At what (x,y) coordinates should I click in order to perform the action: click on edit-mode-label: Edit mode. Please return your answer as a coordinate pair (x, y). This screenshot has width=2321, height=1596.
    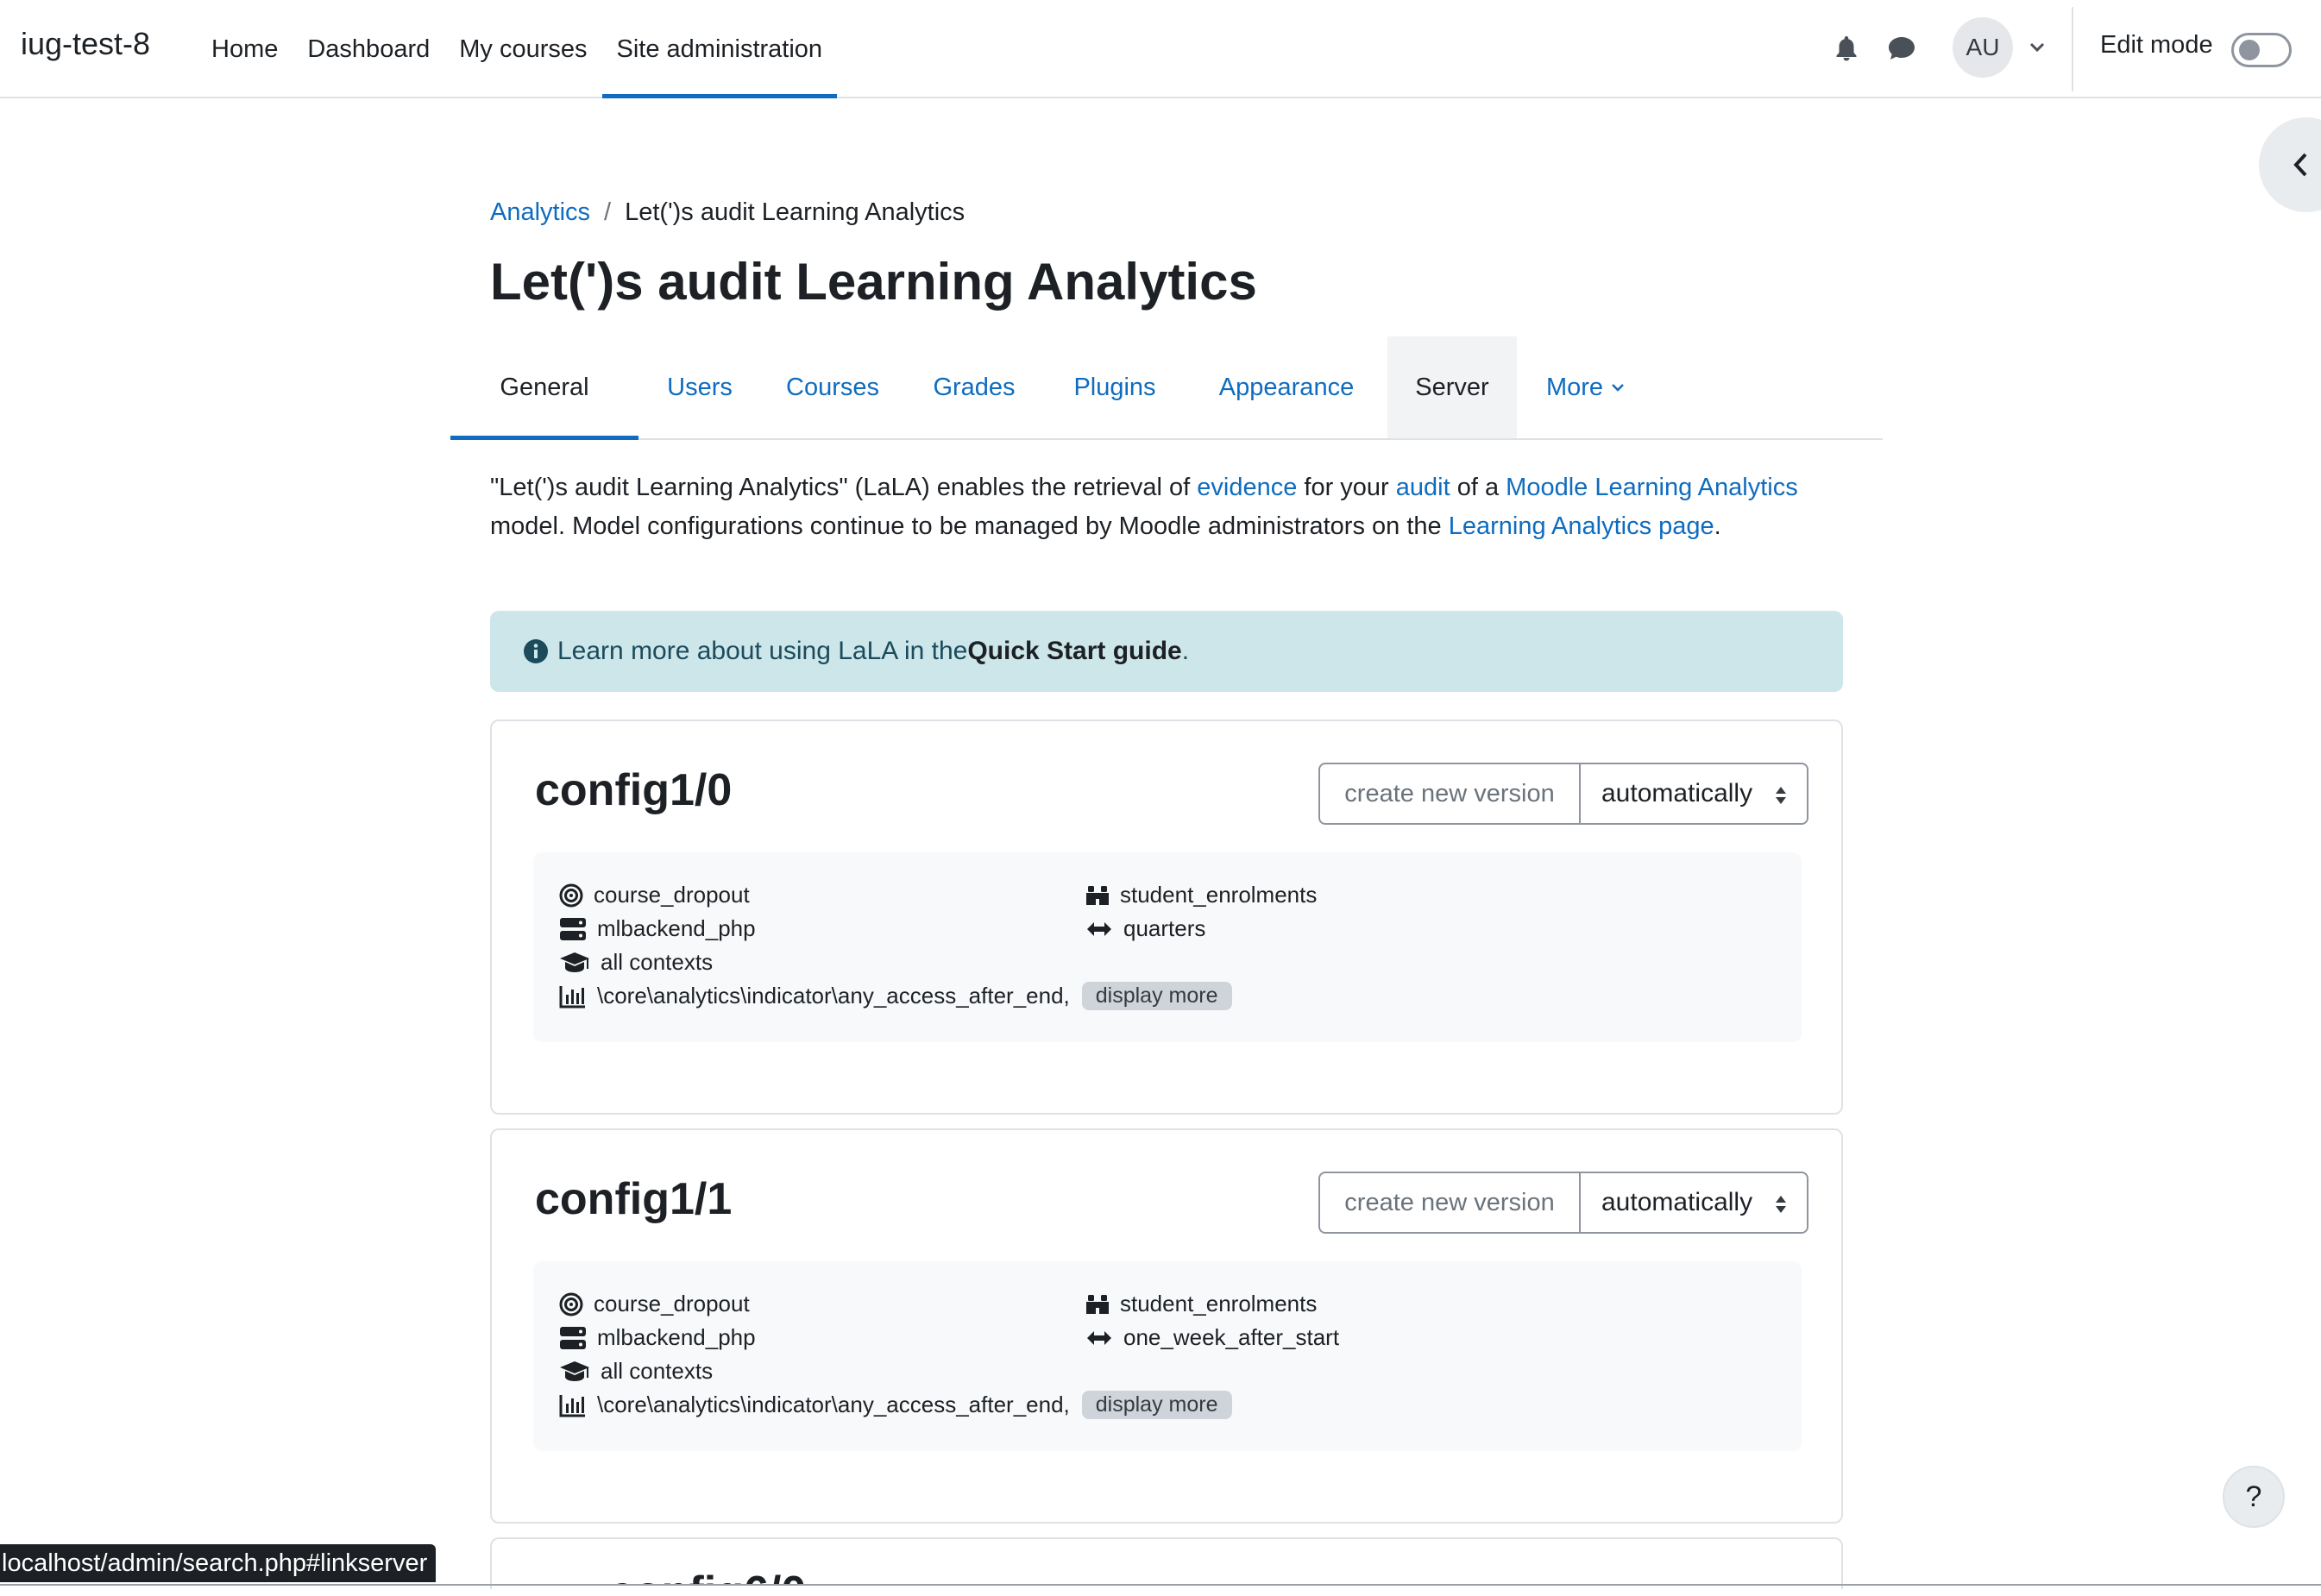
    Looking at the image, I should click on (2156, 45).